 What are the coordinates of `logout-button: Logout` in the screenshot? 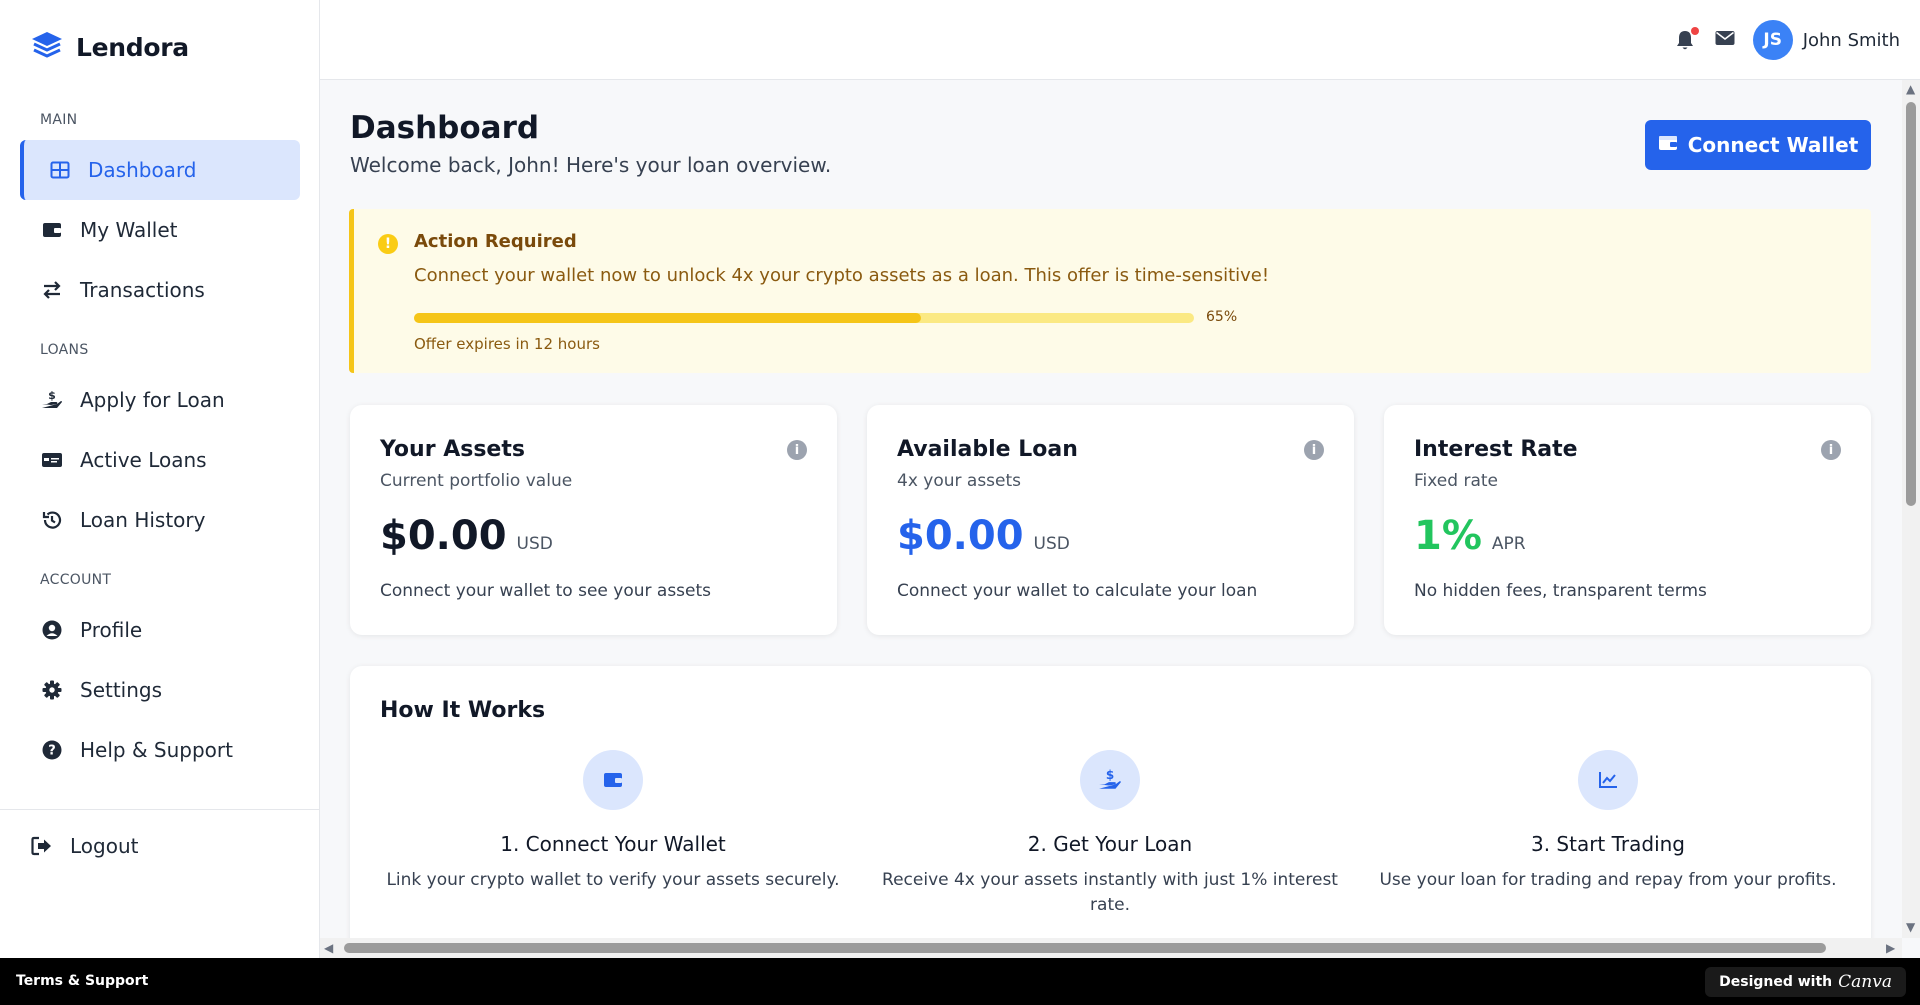 It's located at (150, 846).